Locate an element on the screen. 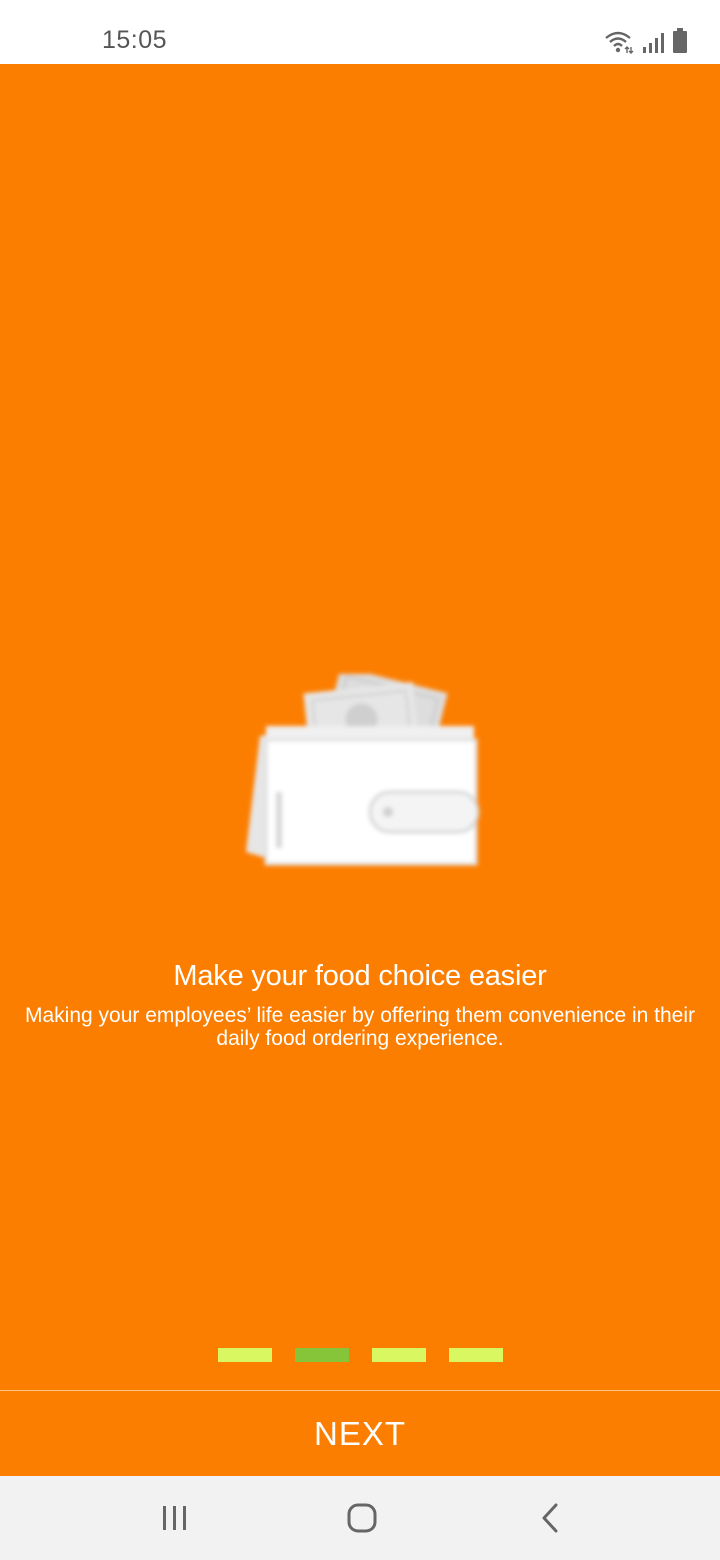 Image resolution: width=720 pixels, height=1560 pixels. battery-icon is located at coordinates (680, 40).